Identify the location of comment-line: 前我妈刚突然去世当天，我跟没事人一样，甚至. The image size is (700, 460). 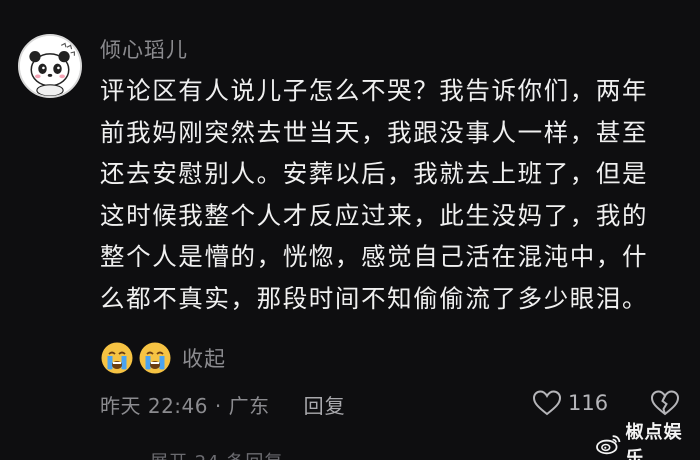
(374, 132).